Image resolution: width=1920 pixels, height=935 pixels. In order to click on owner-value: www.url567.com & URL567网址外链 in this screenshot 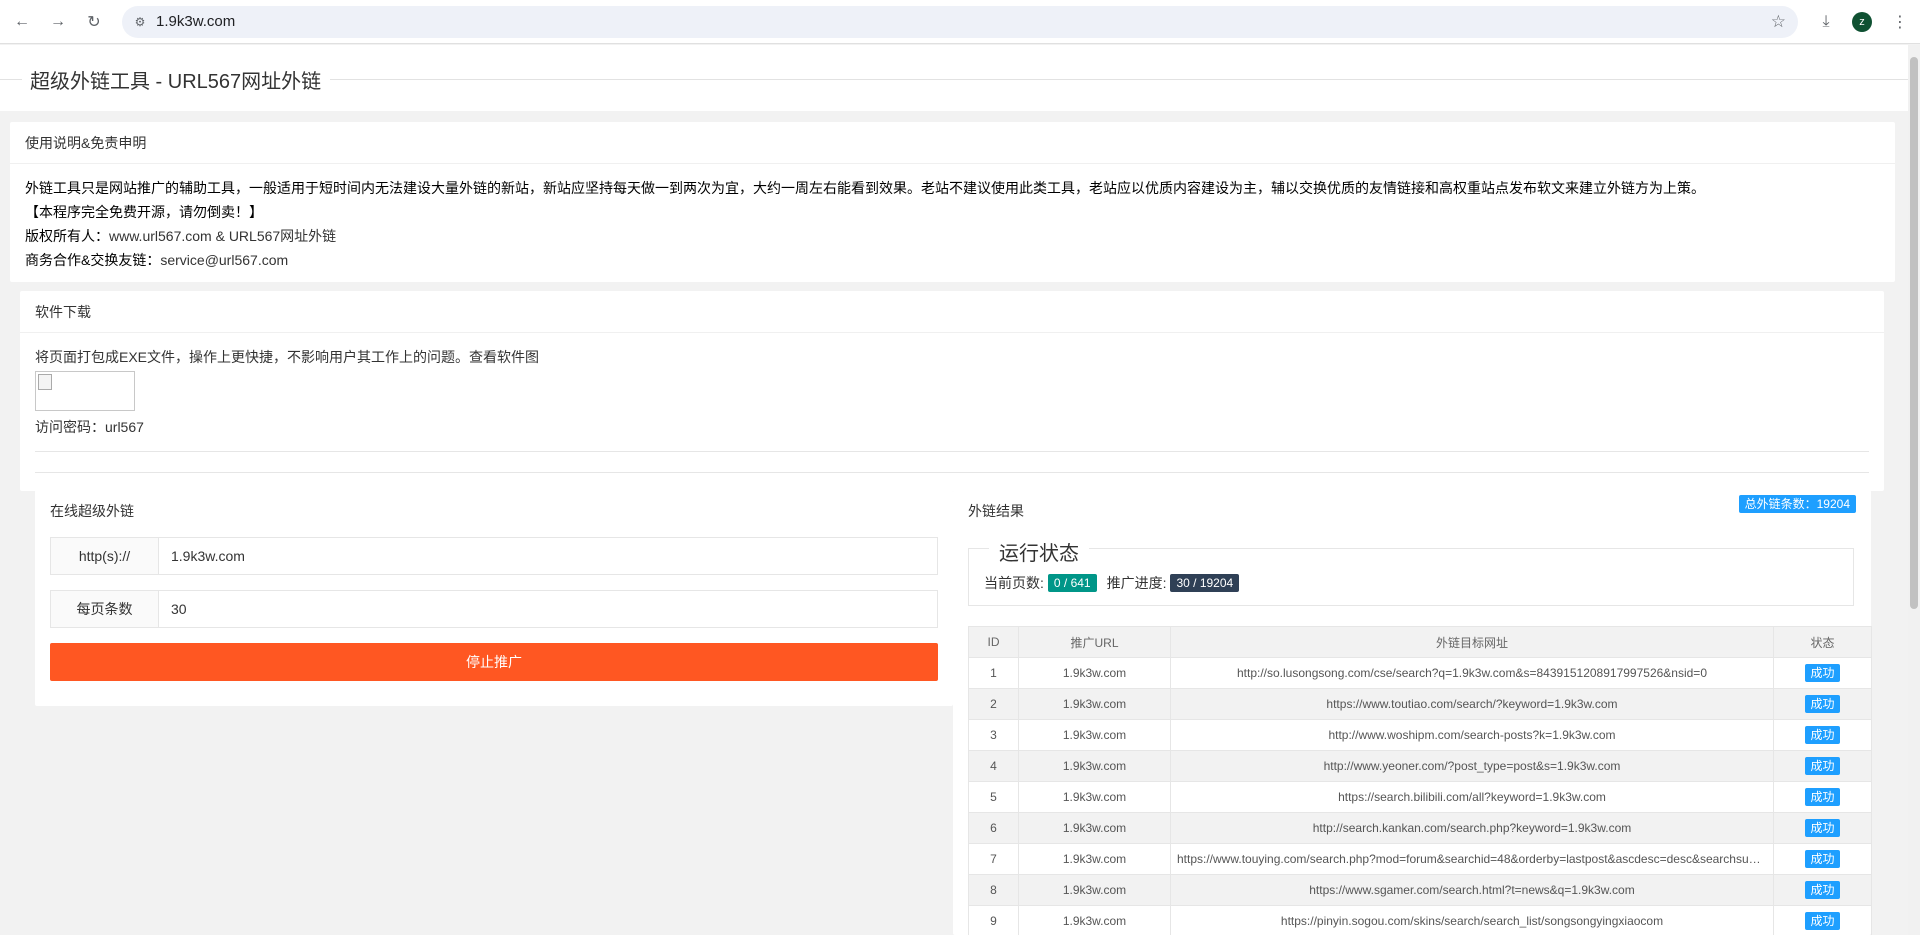, I will do `click(222, 236)`.